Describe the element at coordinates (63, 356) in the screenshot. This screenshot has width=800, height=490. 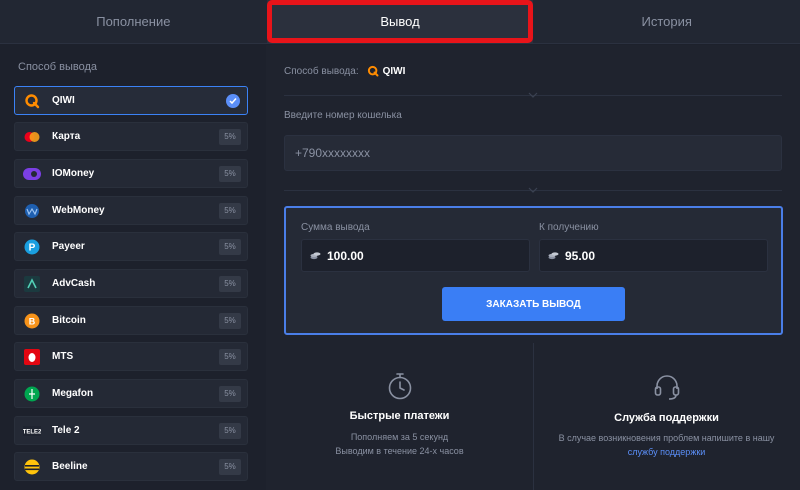
I see `method-label: MTS` at that location.